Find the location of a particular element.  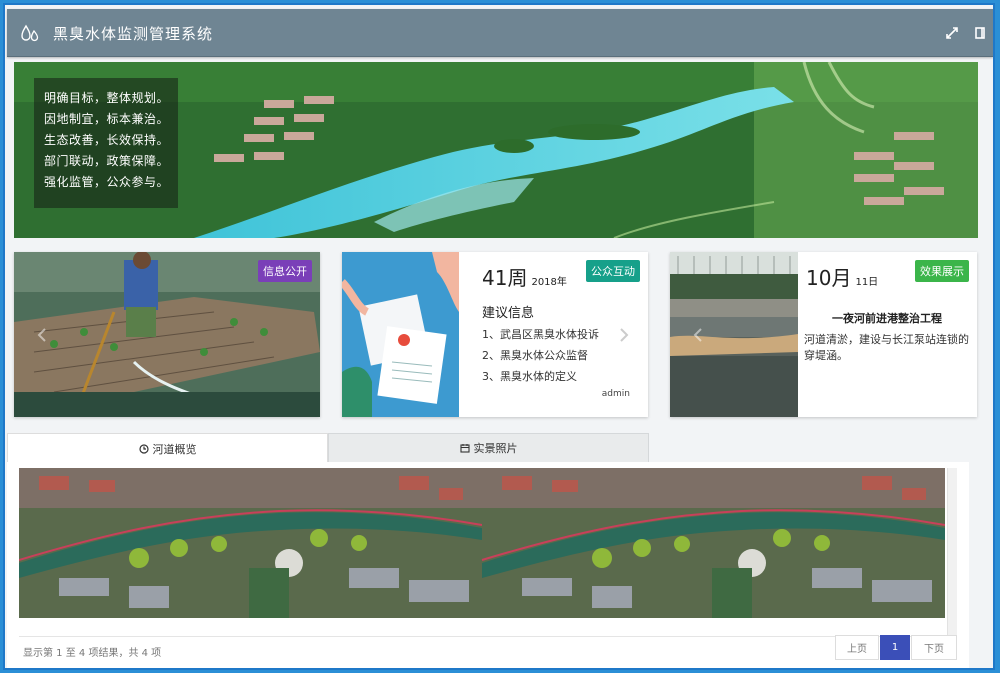

date-label: 10月 11日 is located at coordinates (842, 276).